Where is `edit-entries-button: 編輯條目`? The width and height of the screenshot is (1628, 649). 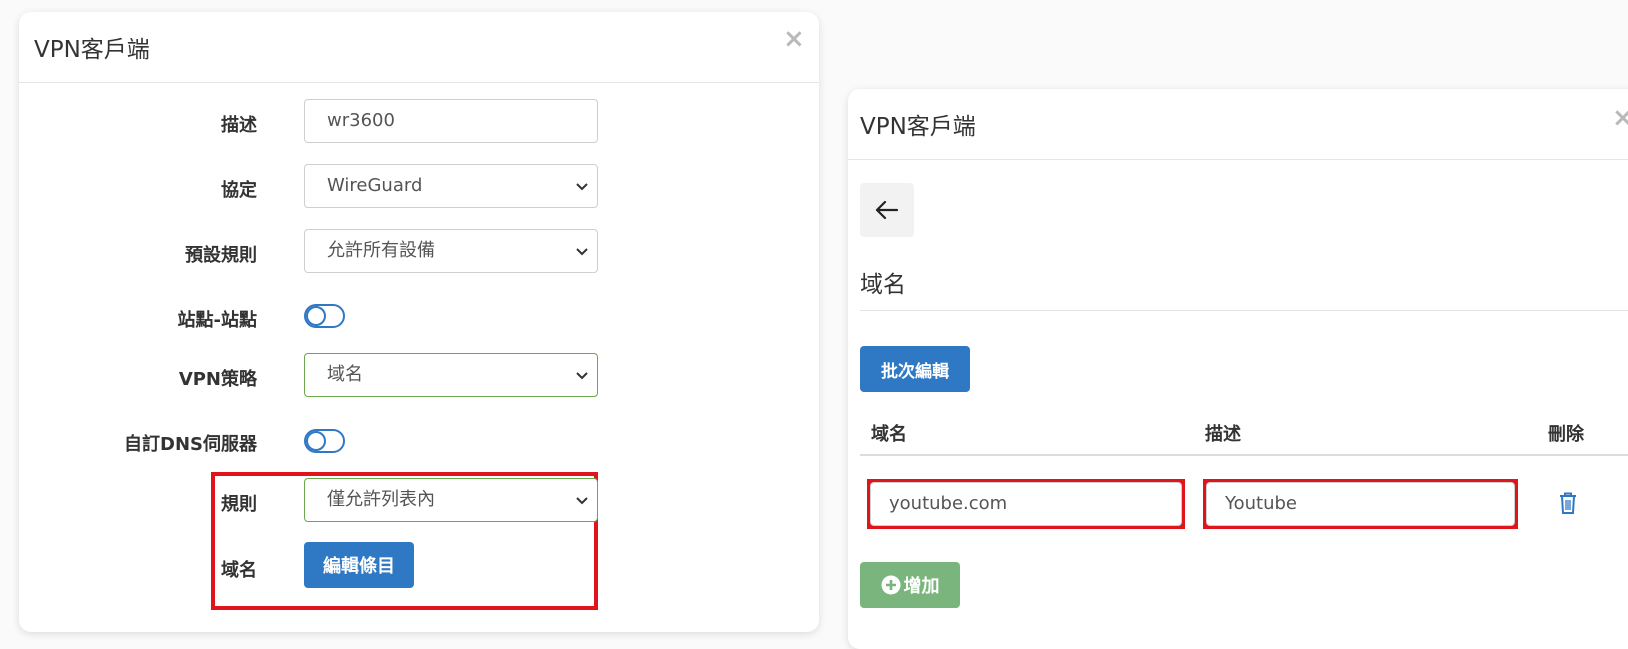
edit-entries-button: 編輯條目 is located at coordinates (359, 565).